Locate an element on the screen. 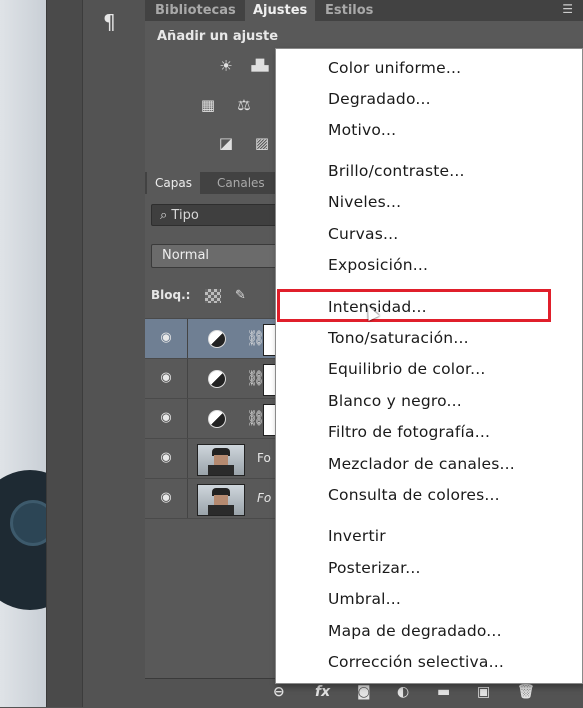 This screenshot has height=708, width=583. filter-label: Tipo is located at coordinates (185, 215).